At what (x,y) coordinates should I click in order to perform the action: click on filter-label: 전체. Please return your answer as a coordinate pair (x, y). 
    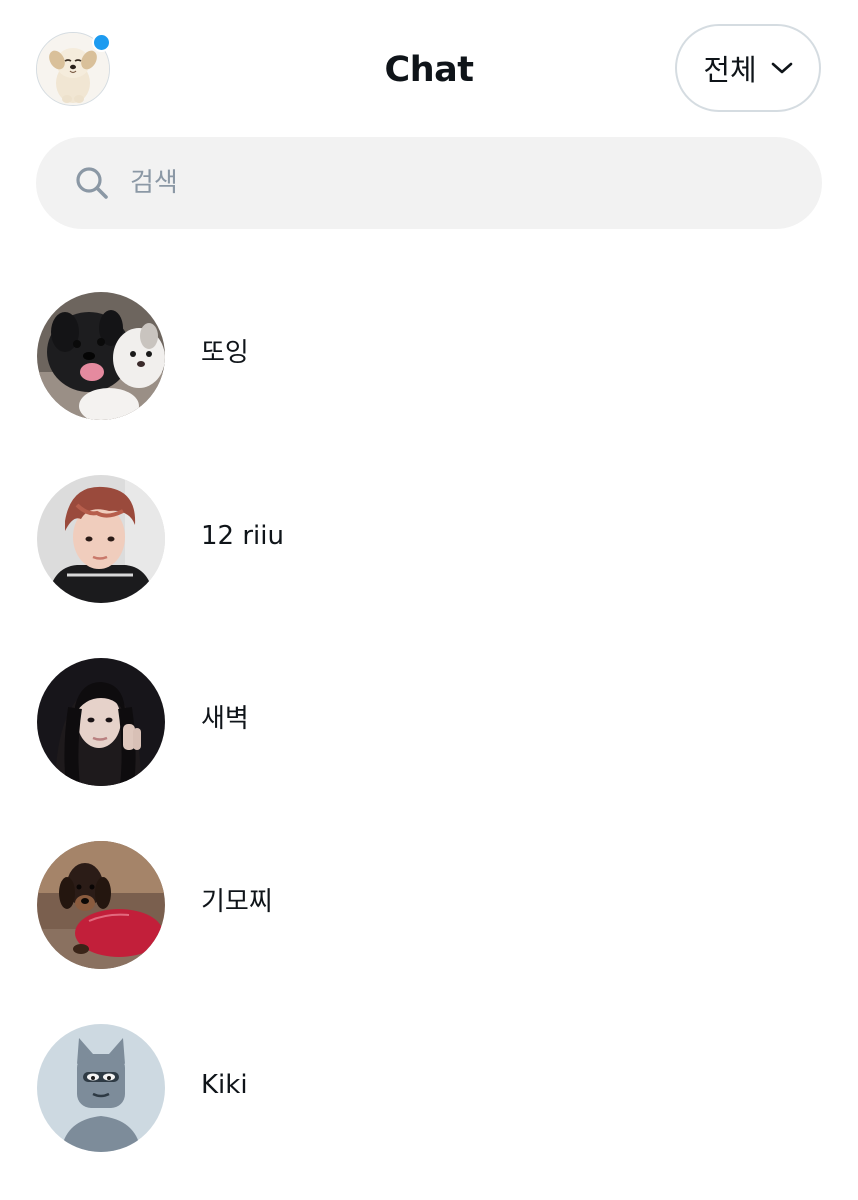
    Looking at the image, I should click on (730, 70).